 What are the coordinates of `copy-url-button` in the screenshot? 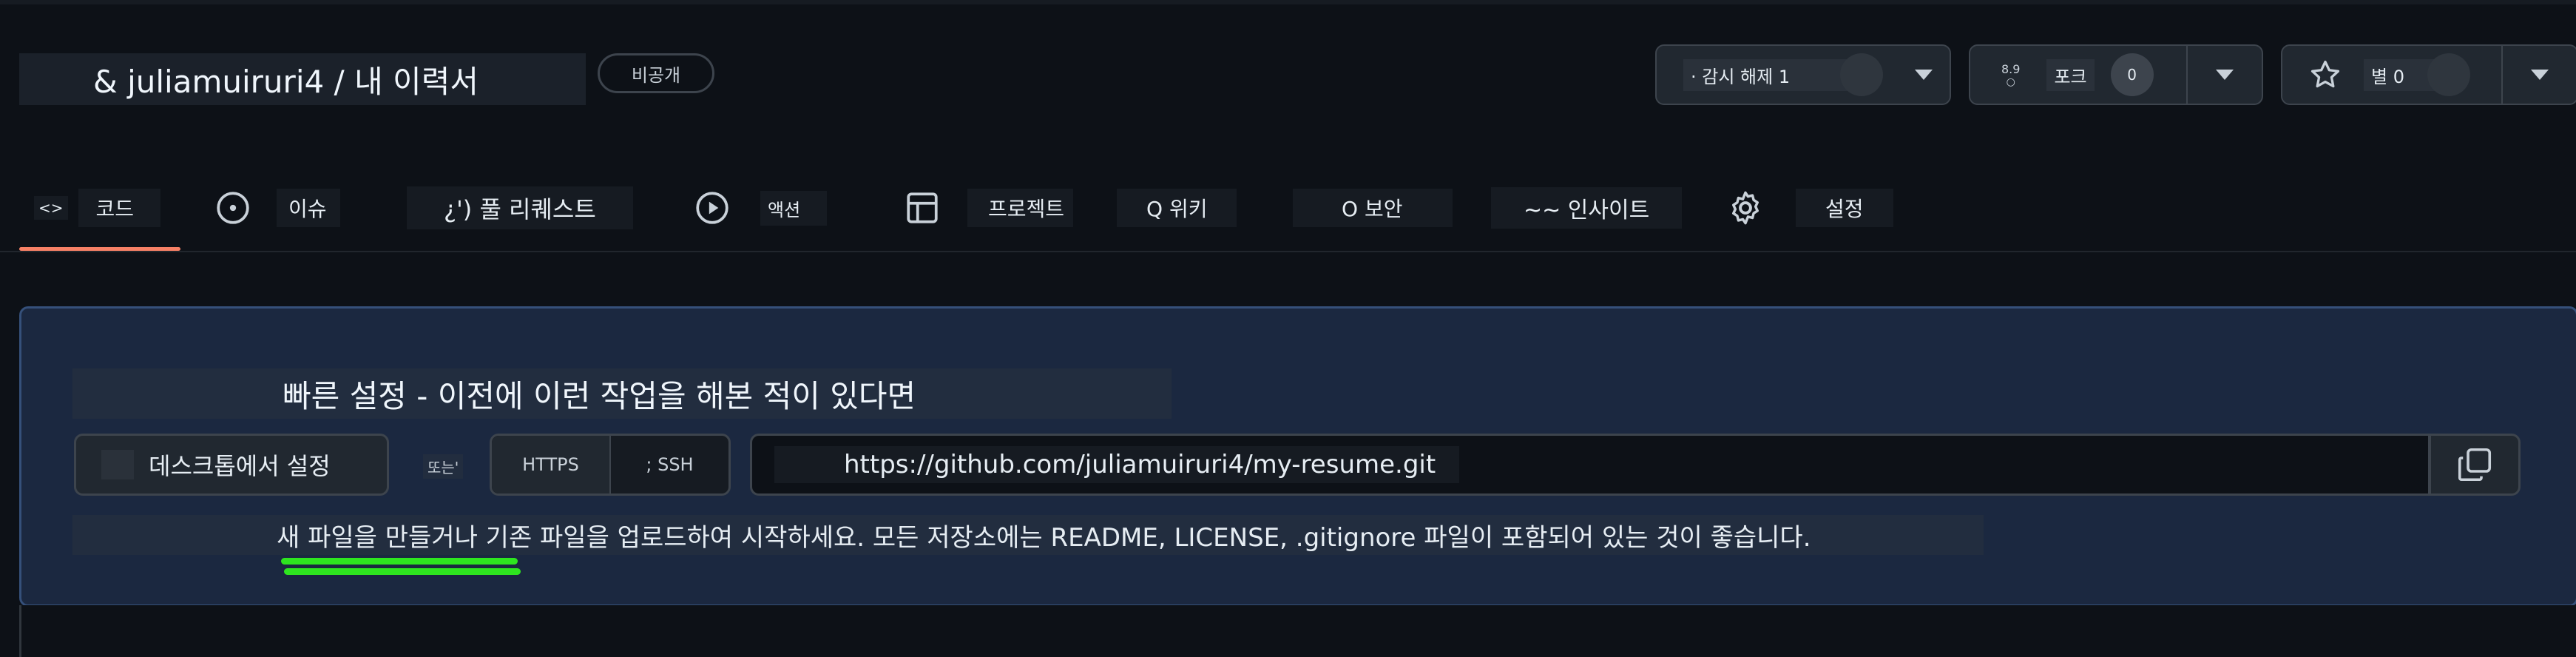 It's located at (2475, 465).